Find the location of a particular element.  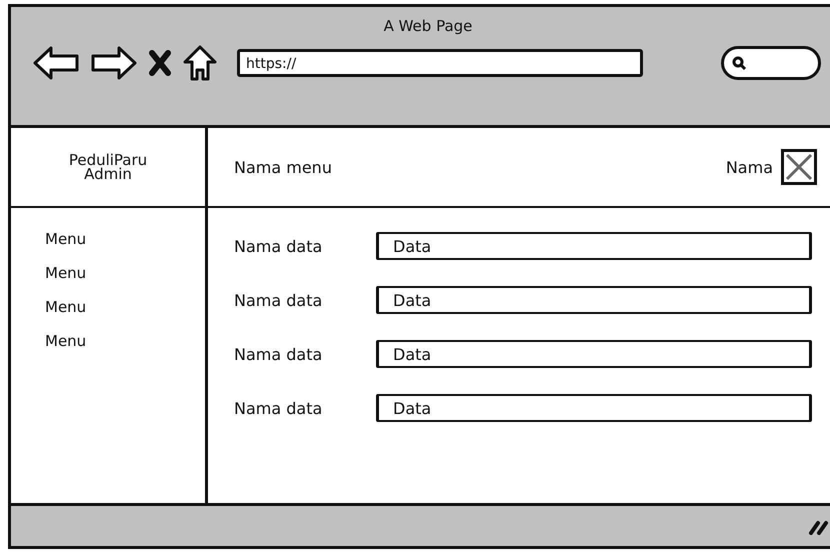

page-title: Nama menu is located at coordinates (283, 167).